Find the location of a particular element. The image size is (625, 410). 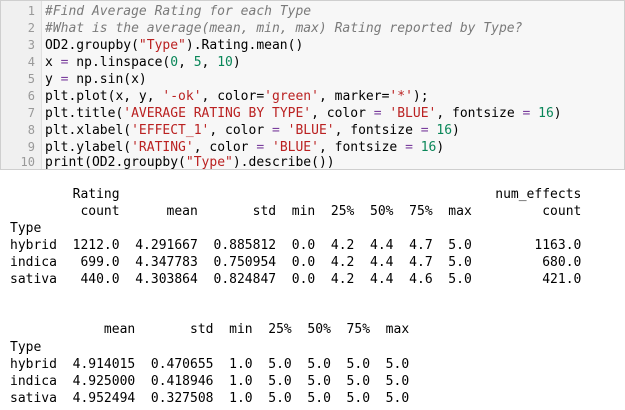

string-literal: 'EFFECT_1' is located at coordinates (170, 130).